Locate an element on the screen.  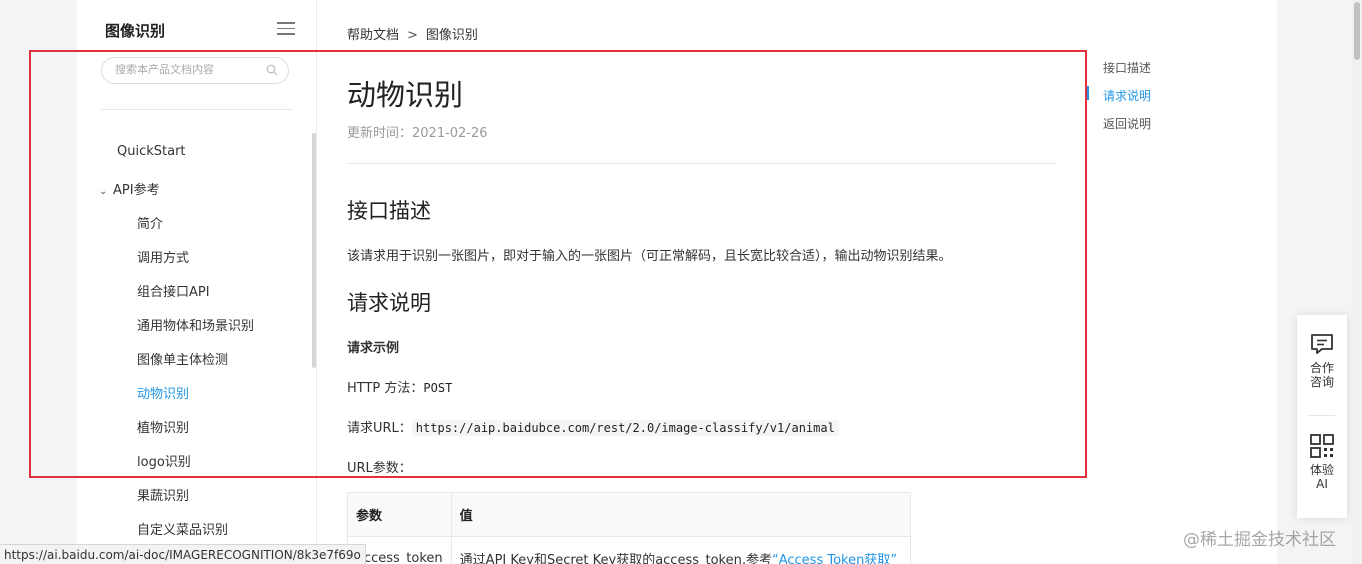
try-ai-button: 体验 AI is located at coordinates (1322, 462).